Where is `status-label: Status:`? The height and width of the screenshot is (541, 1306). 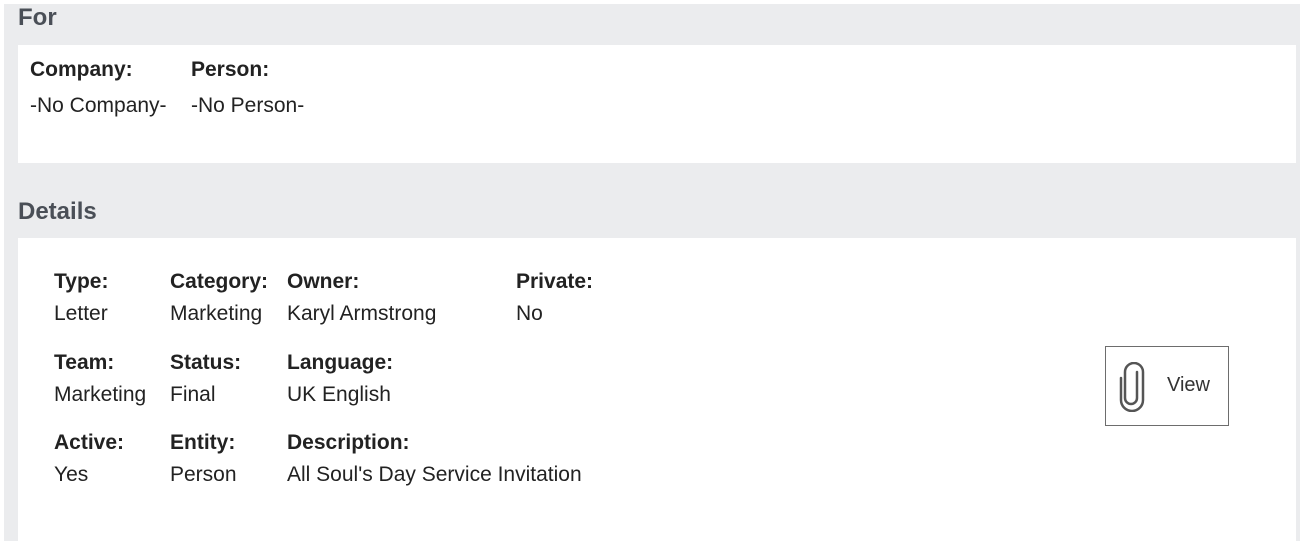
status-label: Status: is located at coordinates (206, 362).